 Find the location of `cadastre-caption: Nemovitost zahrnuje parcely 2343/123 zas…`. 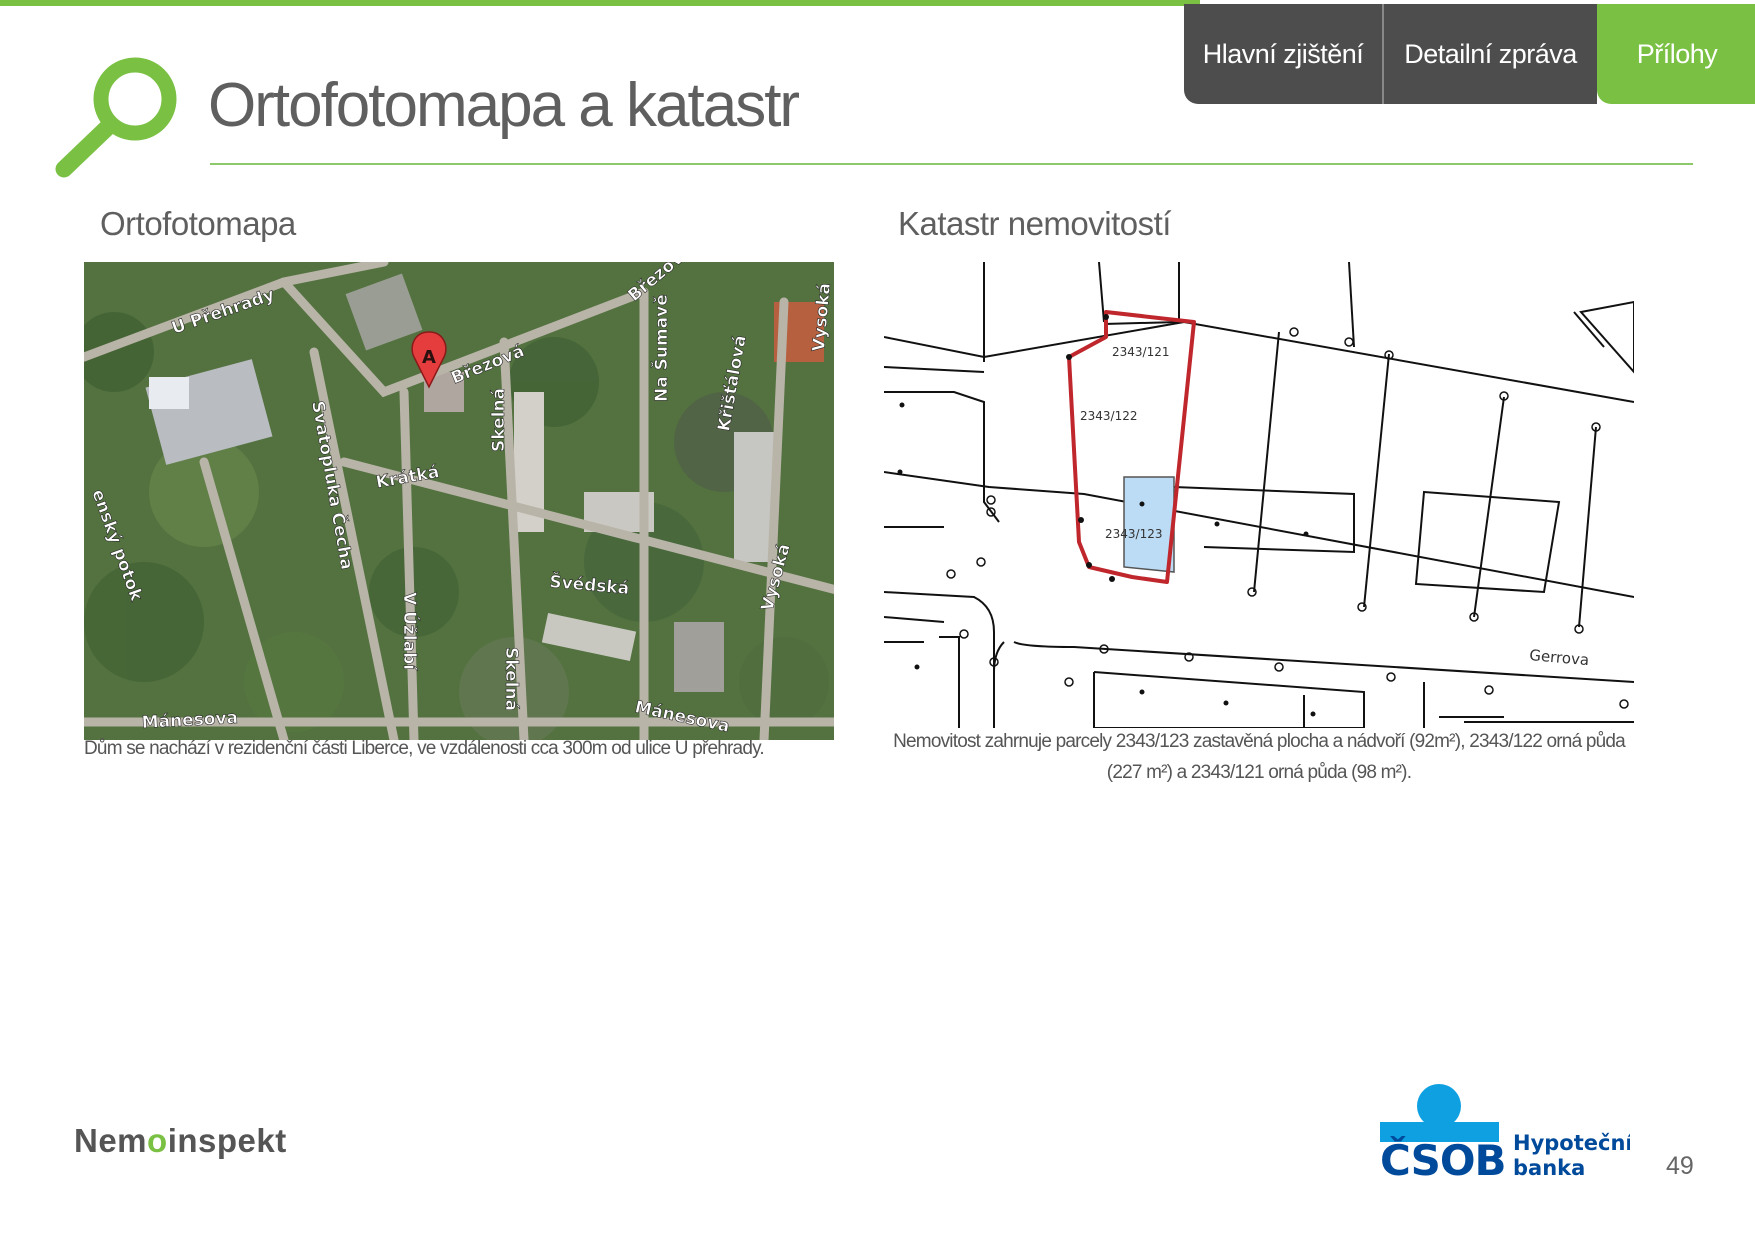

cadastre-caption: Nemovitost zahrnuje parcely 2343/123 zas… is located at coordinates (1259, 757).